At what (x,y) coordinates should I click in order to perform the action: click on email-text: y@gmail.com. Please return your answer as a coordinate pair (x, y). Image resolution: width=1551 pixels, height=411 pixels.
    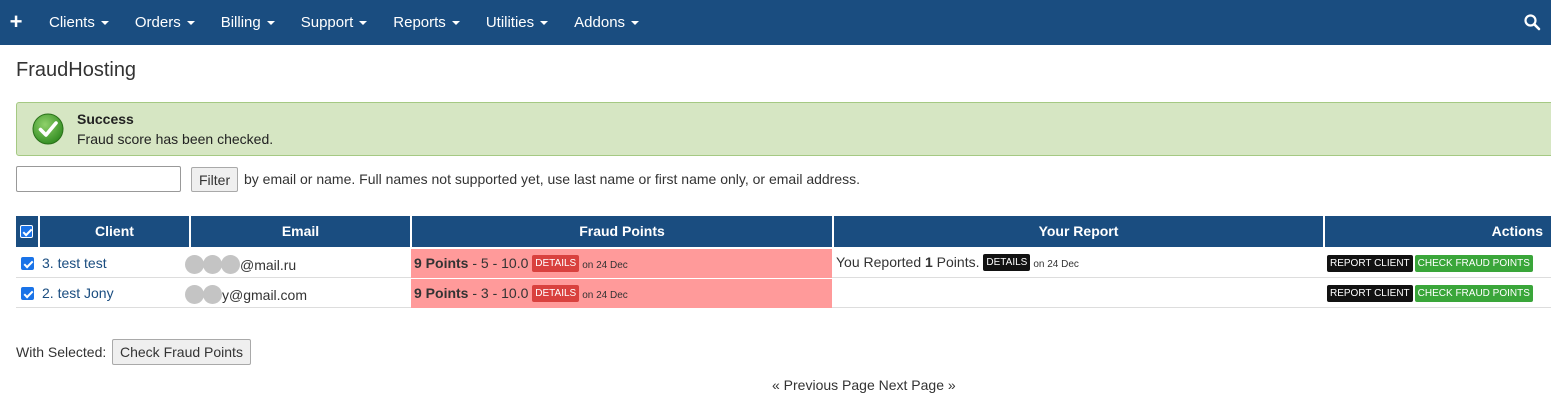
    Looking at the image, I should click on (265, 294).